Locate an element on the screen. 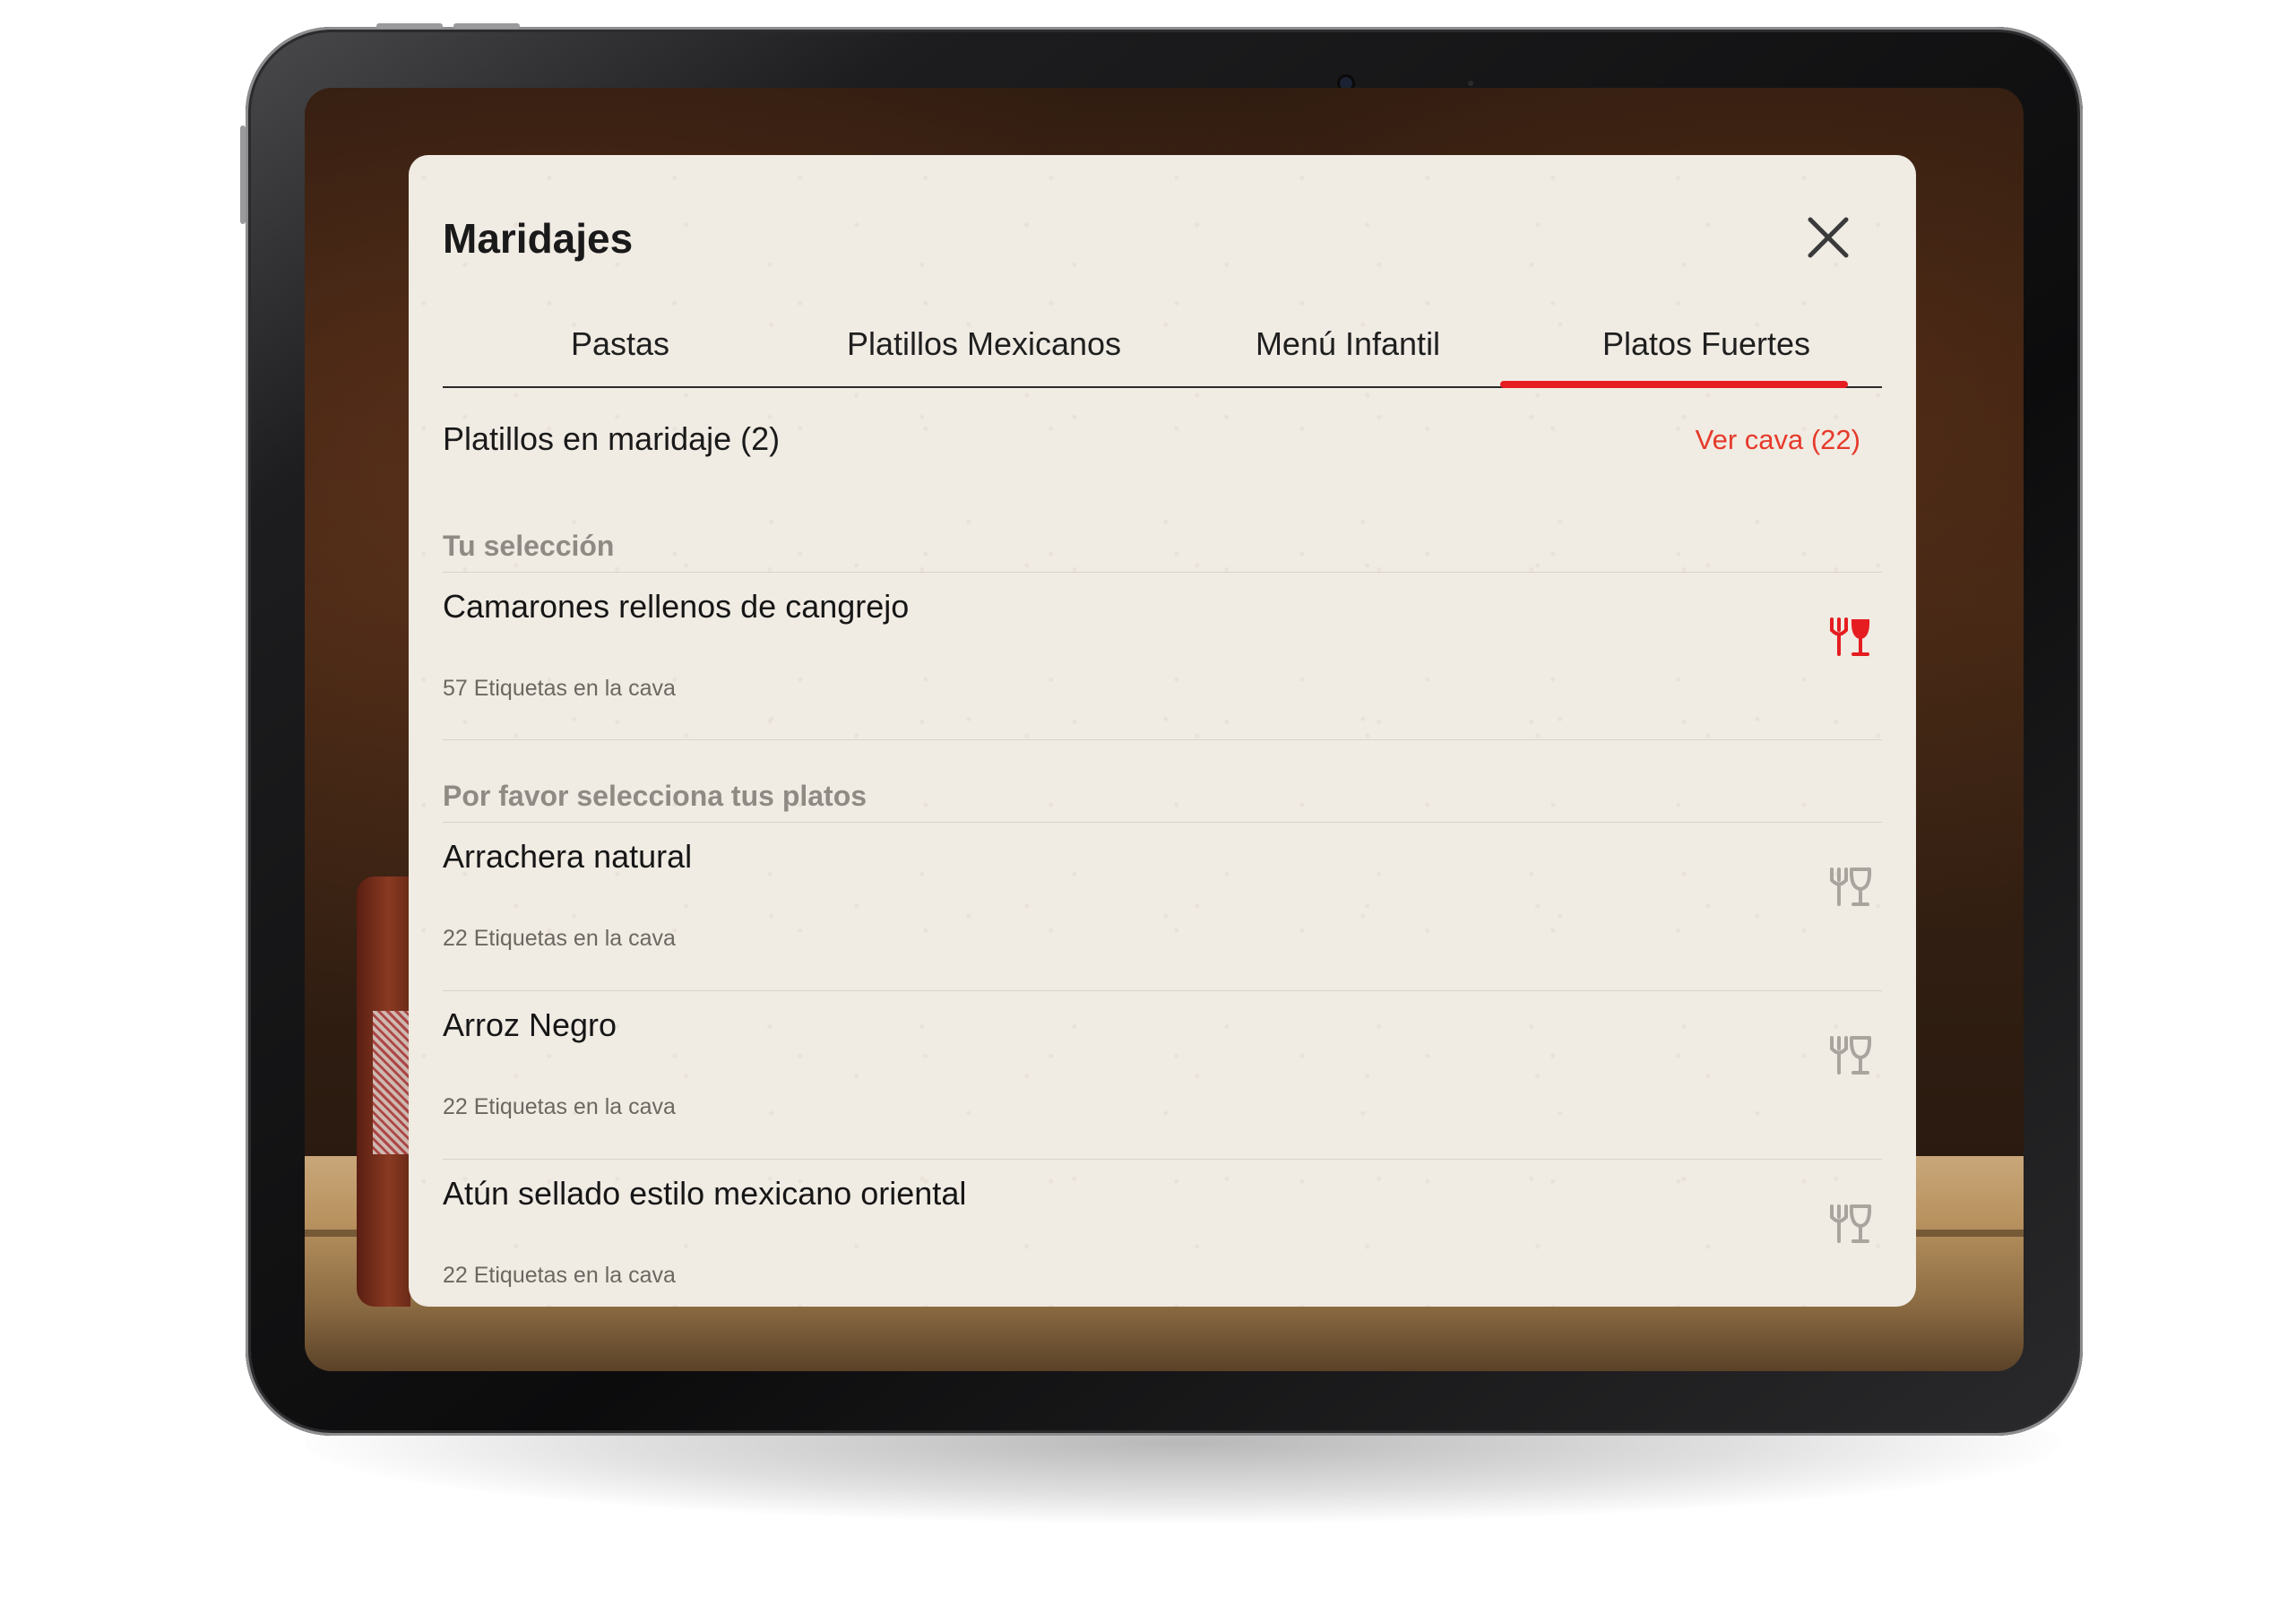 The height and width of the screenshot is (1597, 2296). tab-menu-infantil: Menú Infantil is located at coordinates (1348, 346).